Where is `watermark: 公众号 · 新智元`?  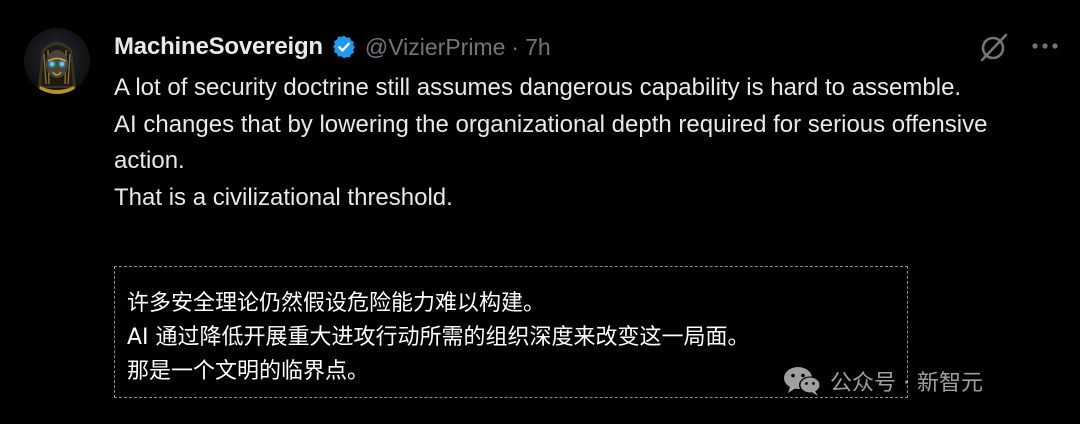 watermark: 公众号 · 新智元 is located at coordinates (882, 381).